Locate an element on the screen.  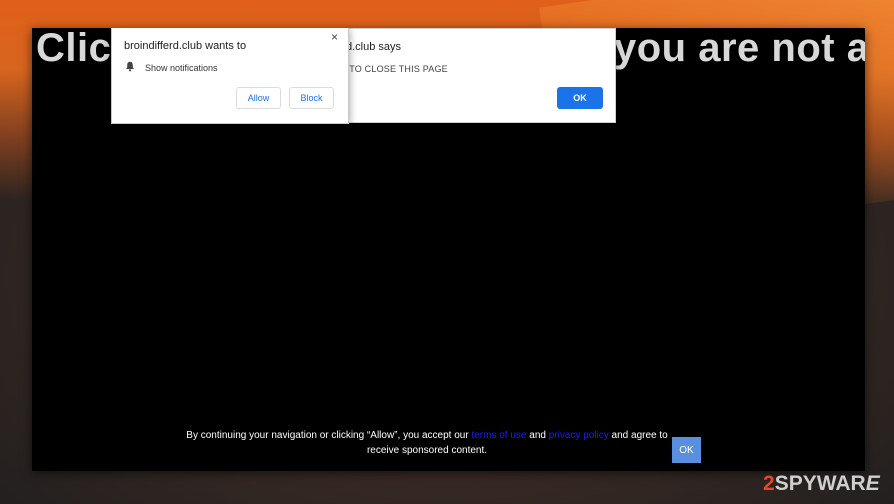
permission-label: Show notifications is located at coordinates (181, 68).